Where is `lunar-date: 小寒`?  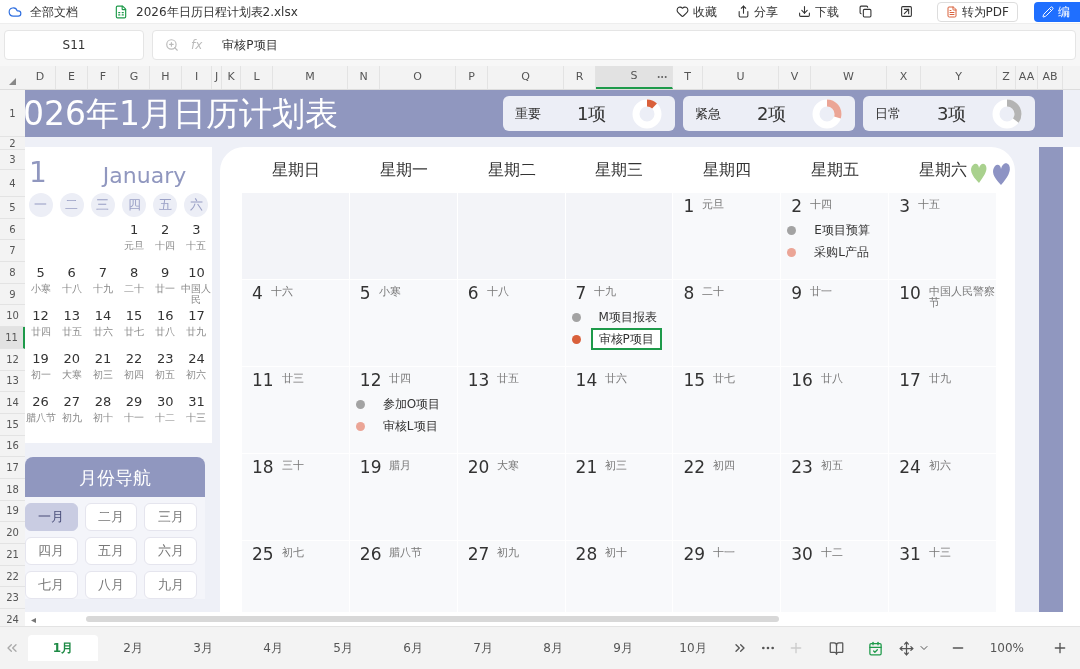 lunar-date: 小寒 is located at coordinates (390, 291).